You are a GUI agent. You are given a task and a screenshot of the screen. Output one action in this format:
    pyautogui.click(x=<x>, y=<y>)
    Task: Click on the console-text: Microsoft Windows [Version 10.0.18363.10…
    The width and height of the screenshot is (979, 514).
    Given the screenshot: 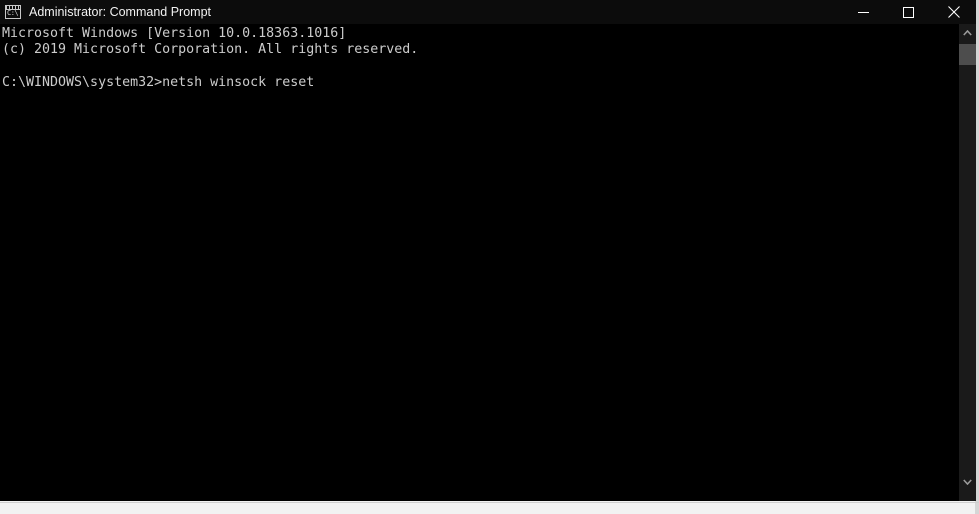 What is the action you would take?
    pyautogui.click(x=210, y=58)
    